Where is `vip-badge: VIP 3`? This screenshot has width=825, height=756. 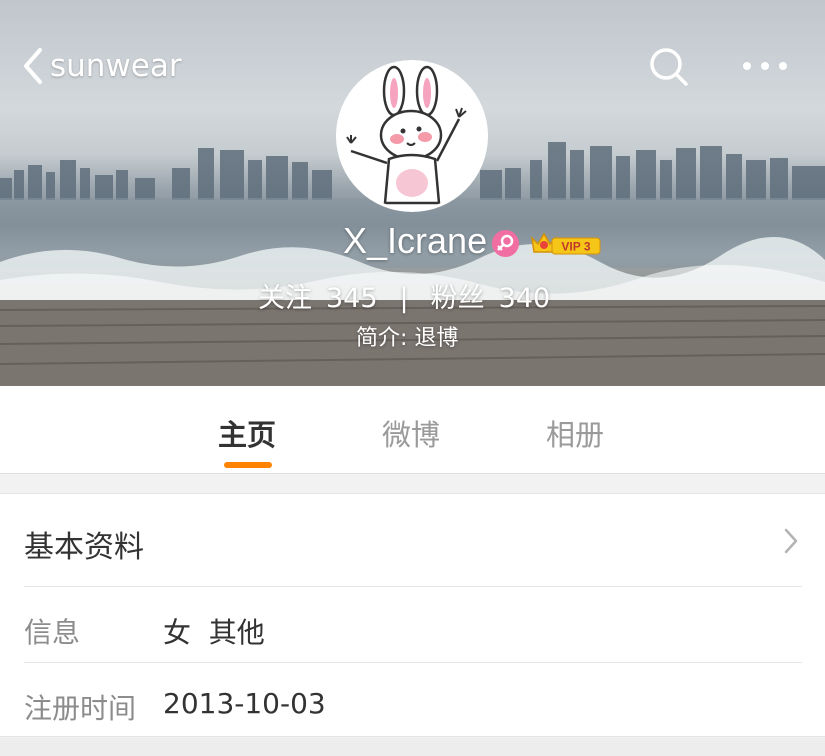
vip-badge: VIP 3 is located at coordinates (566, 243).